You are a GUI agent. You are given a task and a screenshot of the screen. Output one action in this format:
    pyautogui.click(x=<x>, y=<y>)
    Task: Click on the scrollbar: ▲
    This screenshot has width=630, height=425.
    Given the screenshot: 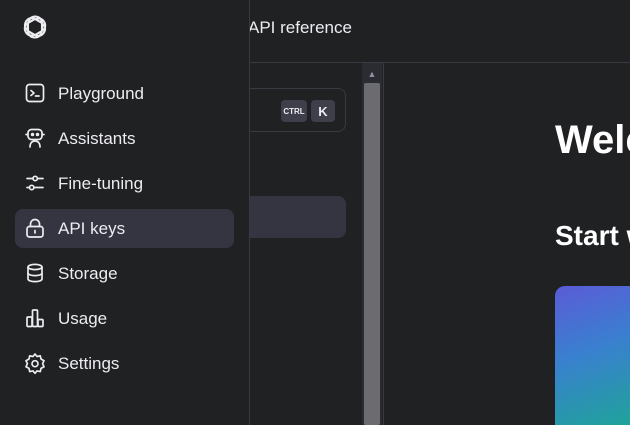 What is the action you would take?
    pyautogui.click(x=372, y=244)
    